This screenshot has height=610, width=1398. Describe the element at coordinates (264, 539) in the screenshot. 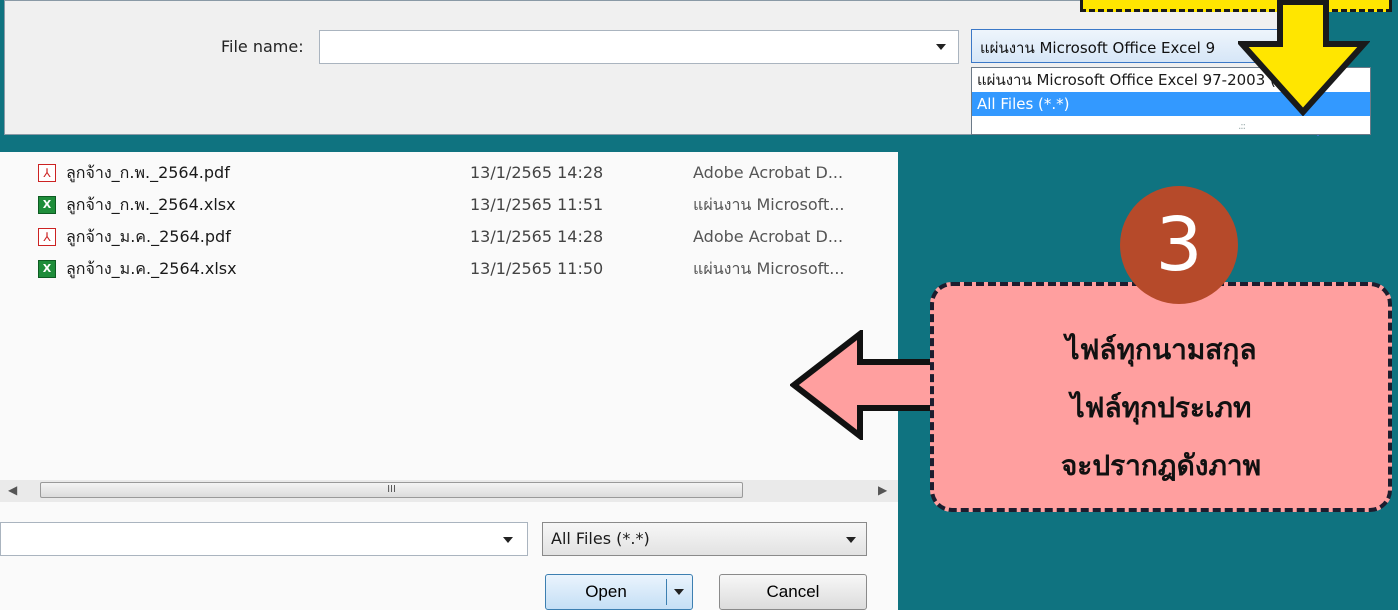

I see `file-name-combo` at that location.